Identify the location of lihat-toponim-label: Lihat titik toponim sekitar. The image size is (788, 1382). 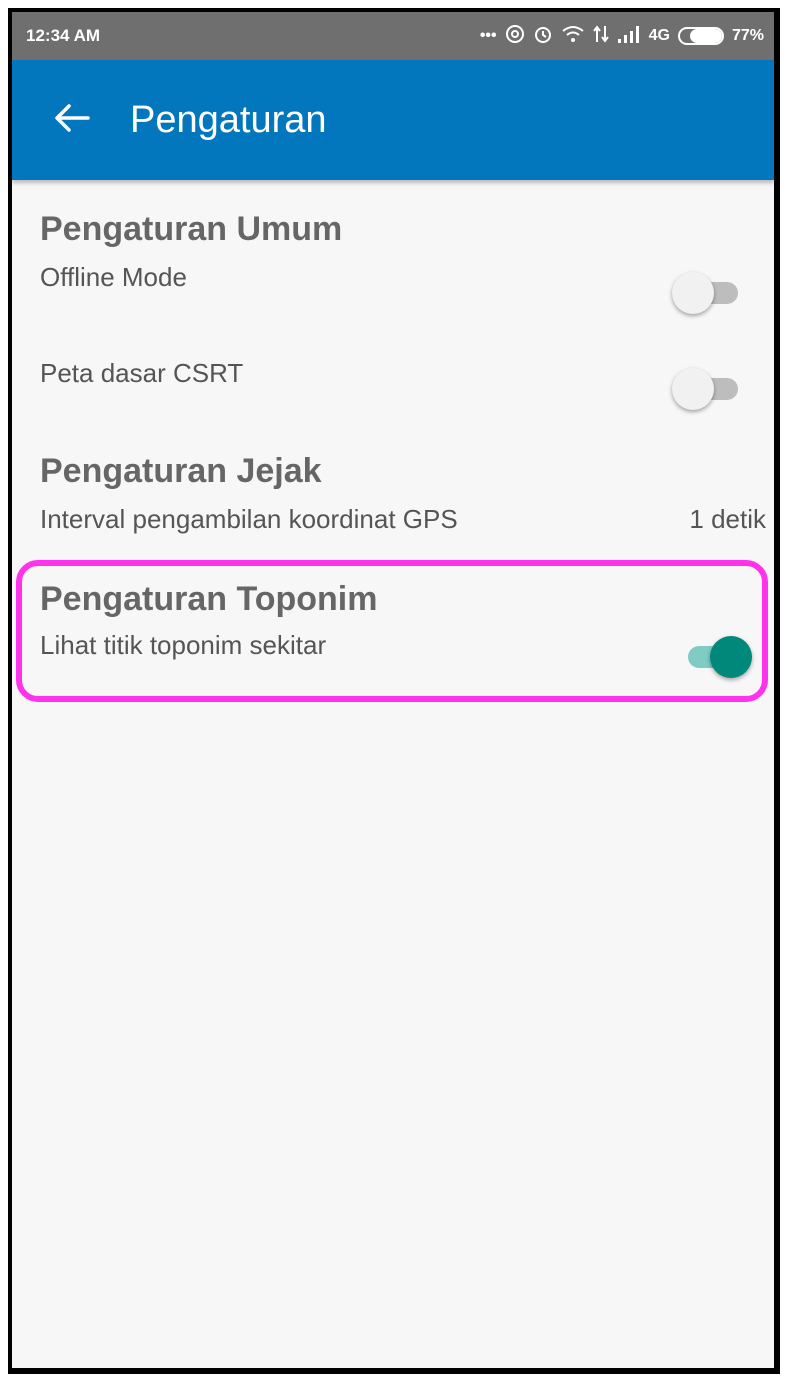
(183, 645).